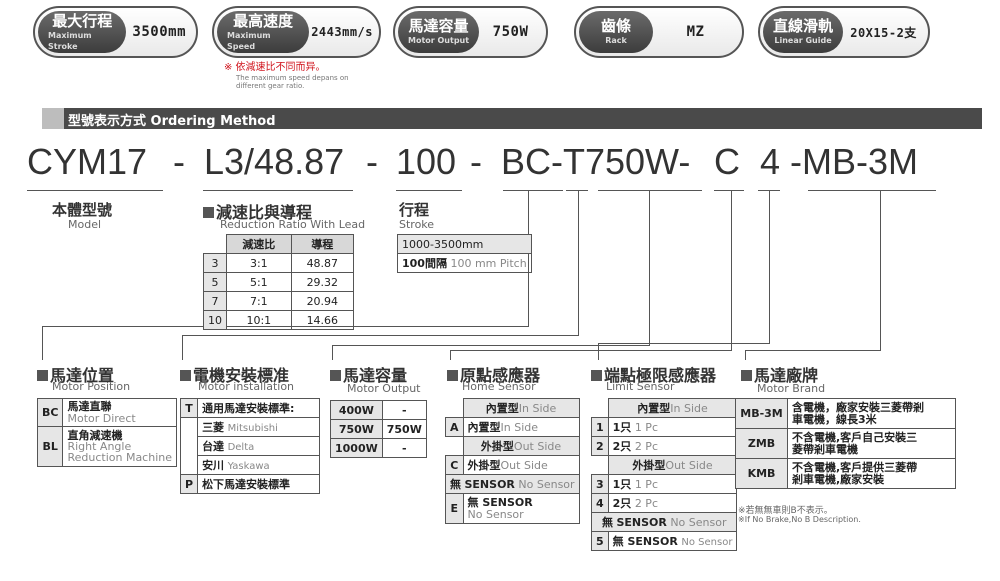  Describe the element at coordinates (279, 320) in the screenshot. I see `table-row: 10 10:1 14.66` at that location.